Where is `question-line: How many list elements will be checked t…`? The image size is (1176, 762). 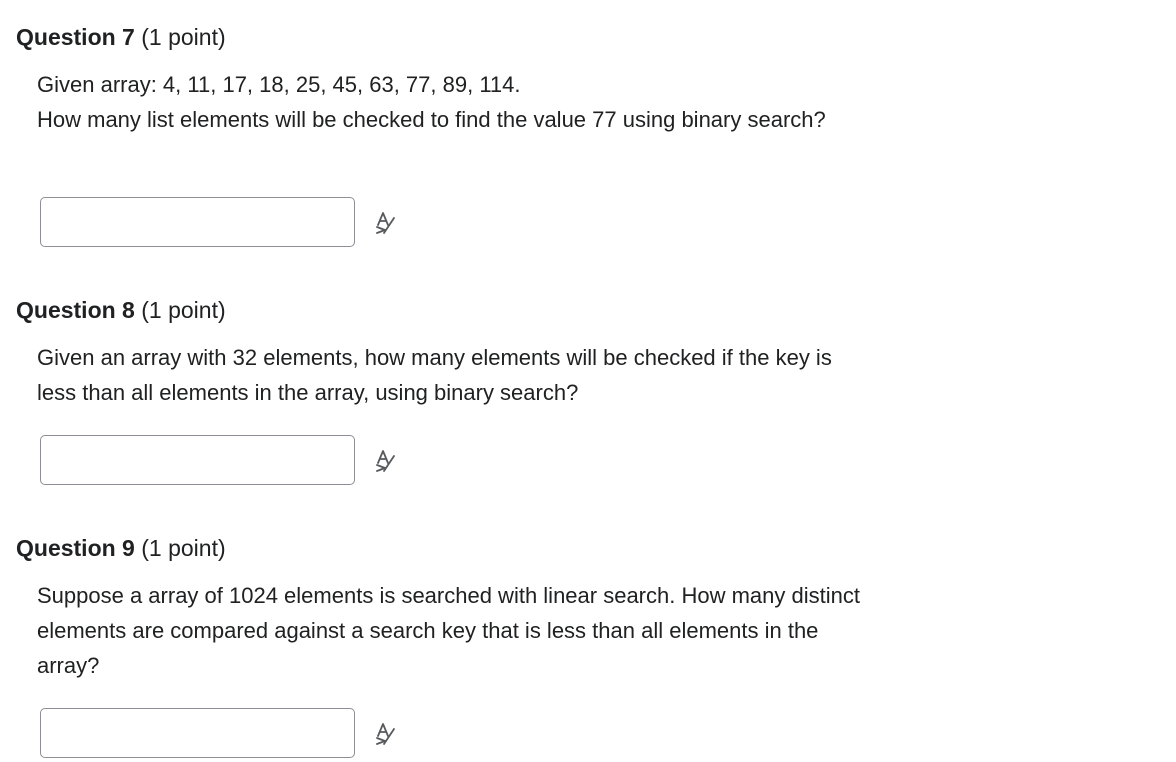
question-line: How many list elements will be checked t… is located at coordinates (431, 119).